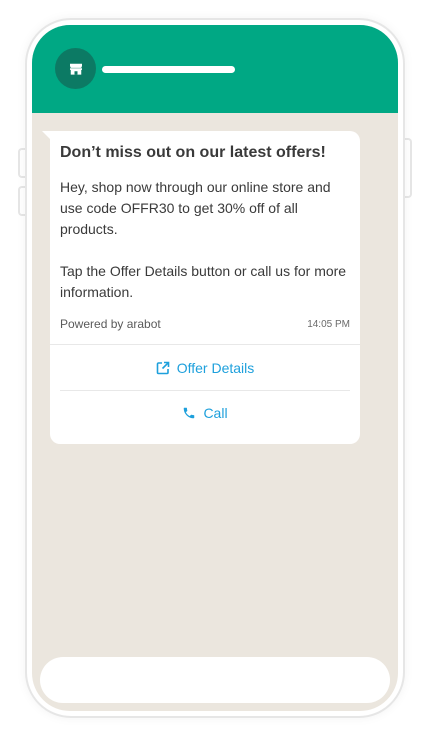  I want to click on message-timestamp: 14:05 PM, so click(328, 324).